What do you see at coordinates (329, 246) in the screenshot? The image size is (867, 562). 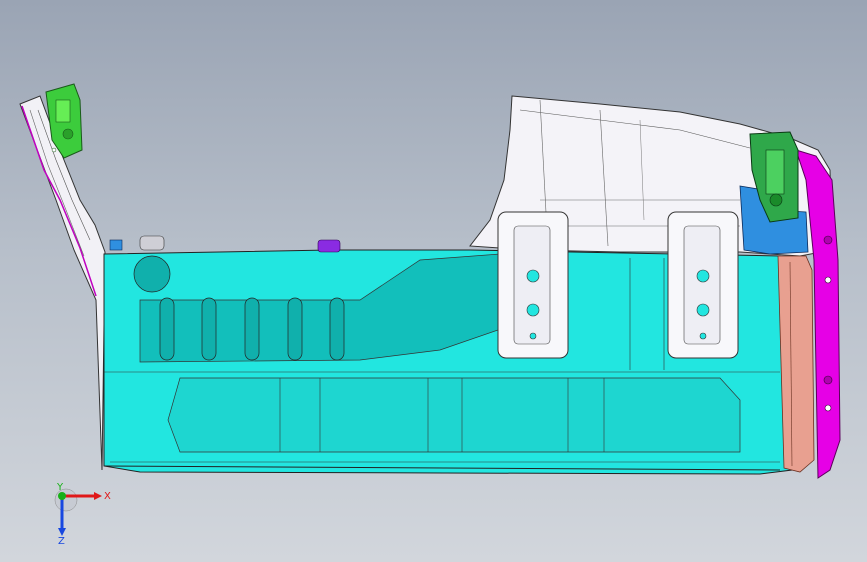 I see `purple-grommet-part` at bounding box center [329, 246].